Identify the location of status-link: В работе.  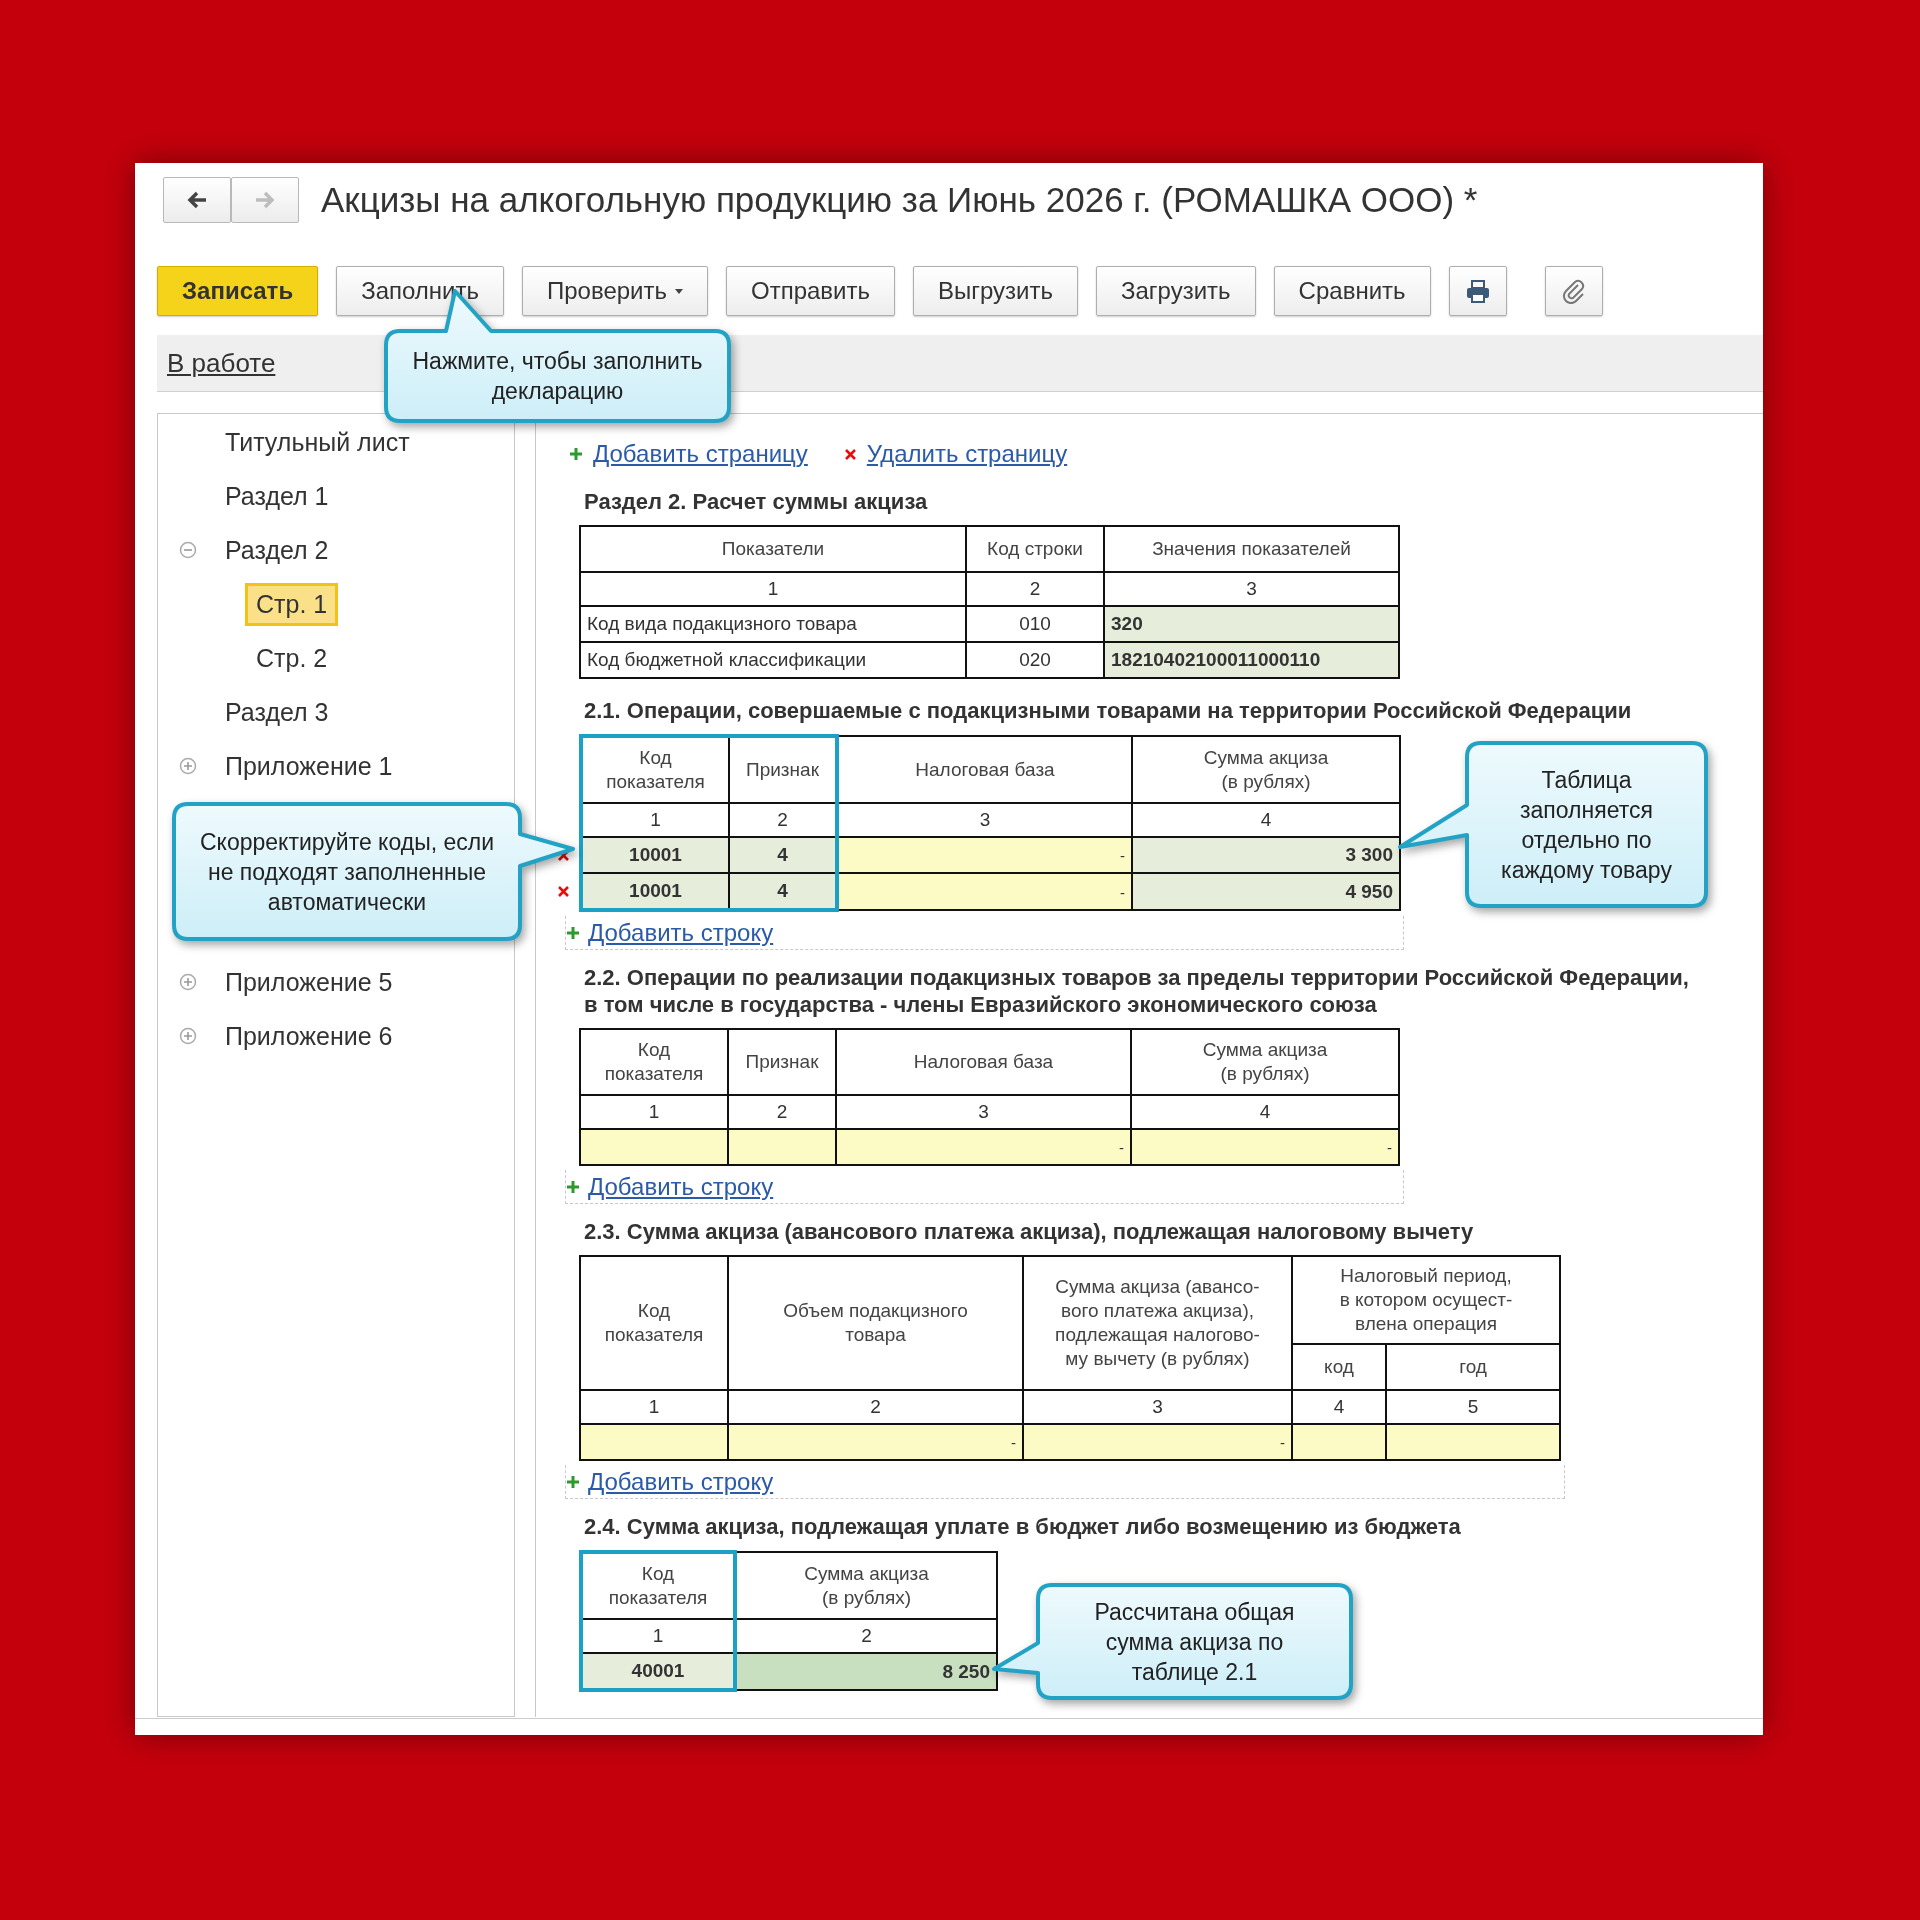
(221, 363).